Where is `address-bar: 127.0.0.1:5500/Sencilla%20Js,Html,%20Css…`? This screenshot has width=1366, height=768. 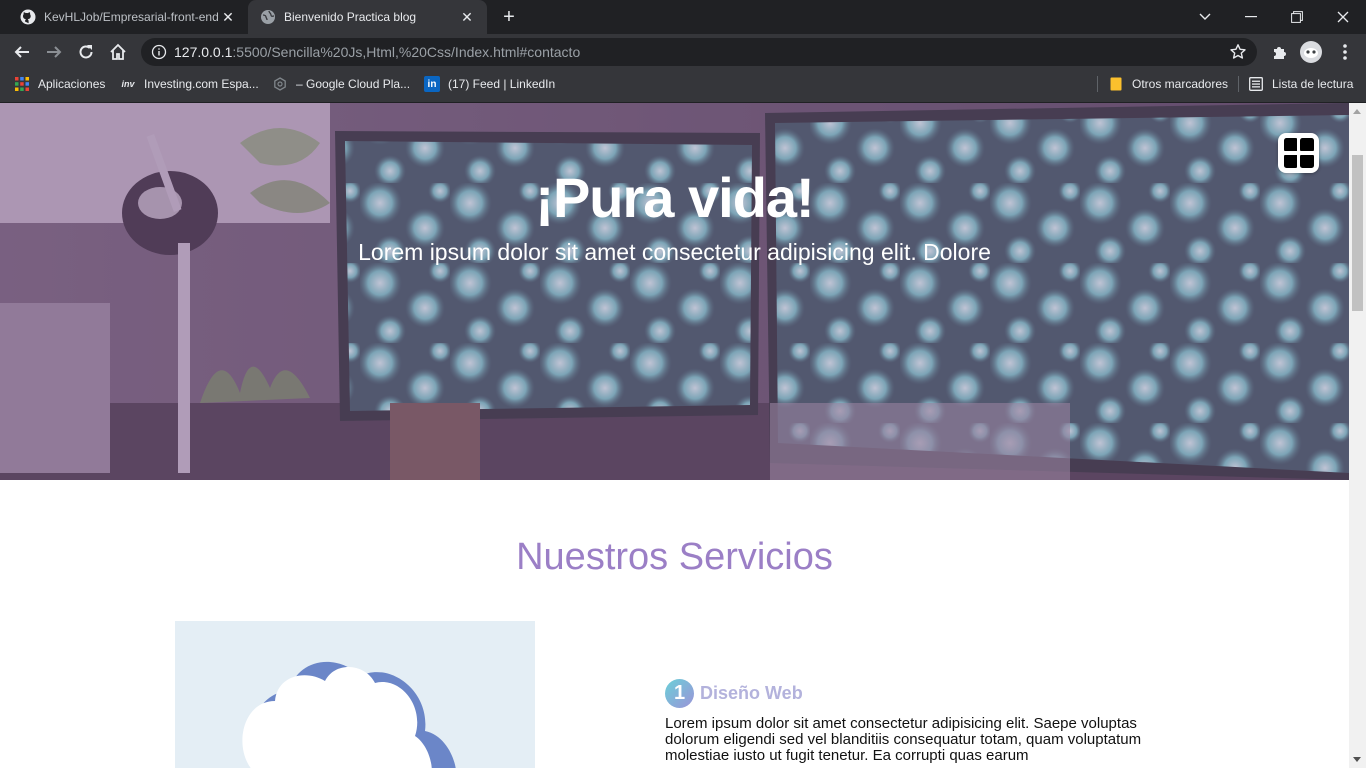
address-bar: 127.0.0.1:5500/Sencilla%20Js,Html,%20Css… is located at coordinates (699, 52).